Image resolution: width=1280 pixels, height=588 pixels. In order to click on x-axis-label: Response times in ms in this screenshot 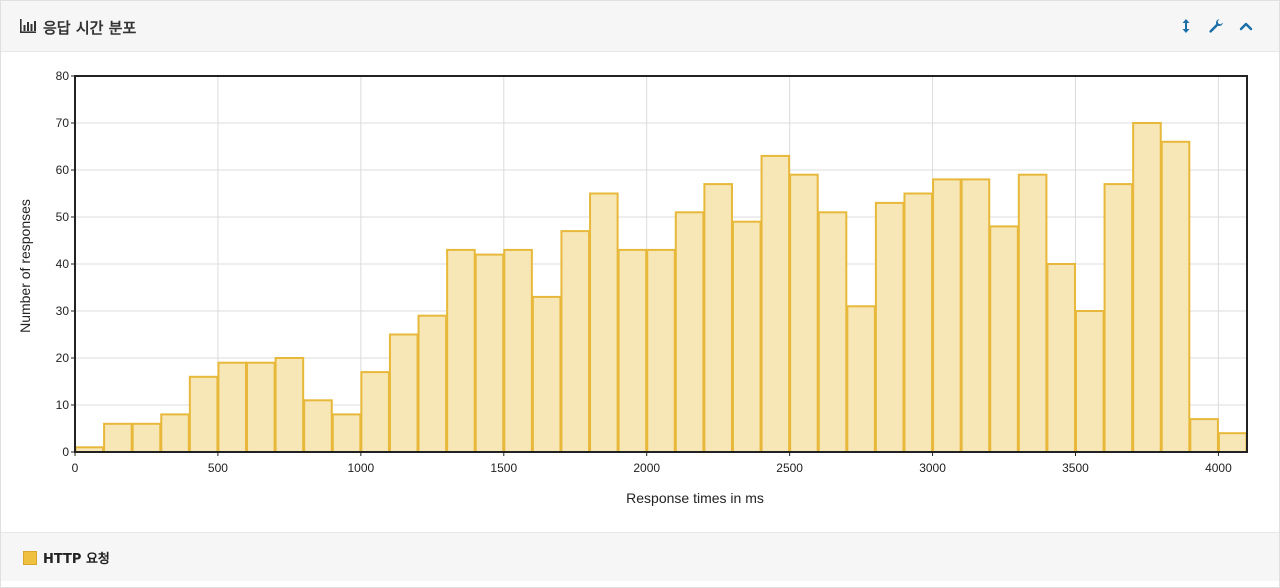, I will do `click(695, 498)`.